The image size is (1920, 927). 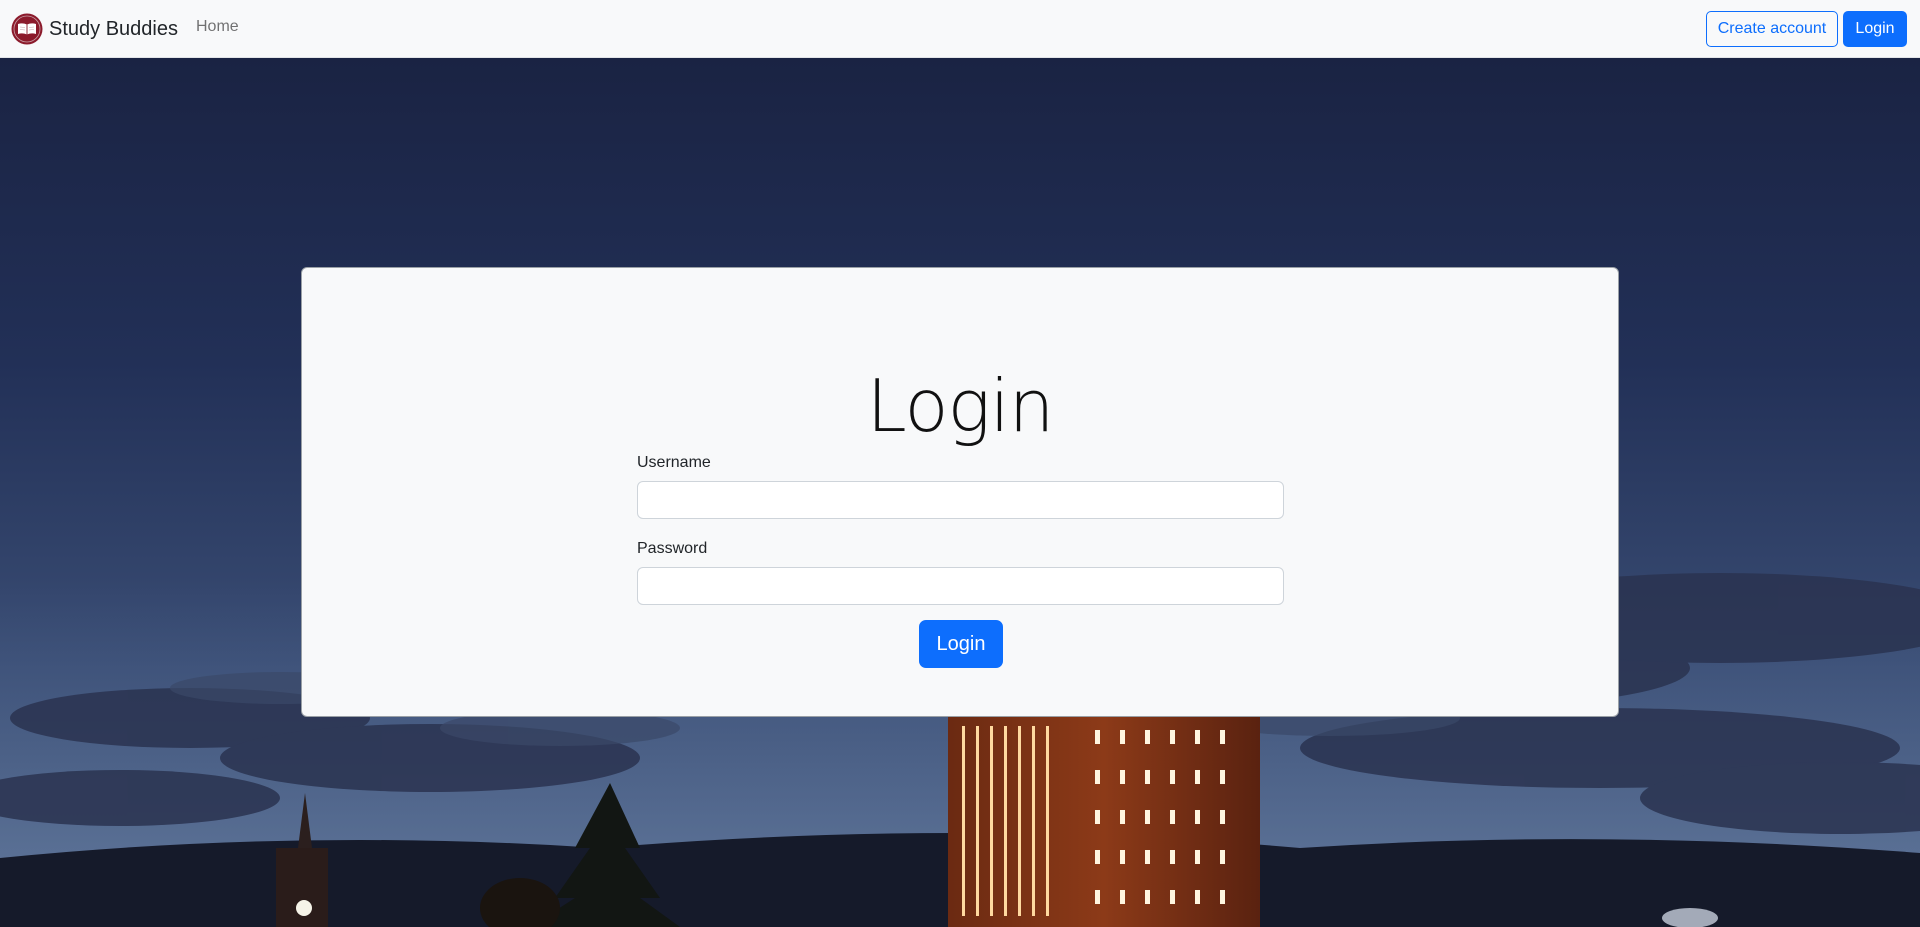 I want to click on brand-link: Study Buddies, so click(x=94, y=29).